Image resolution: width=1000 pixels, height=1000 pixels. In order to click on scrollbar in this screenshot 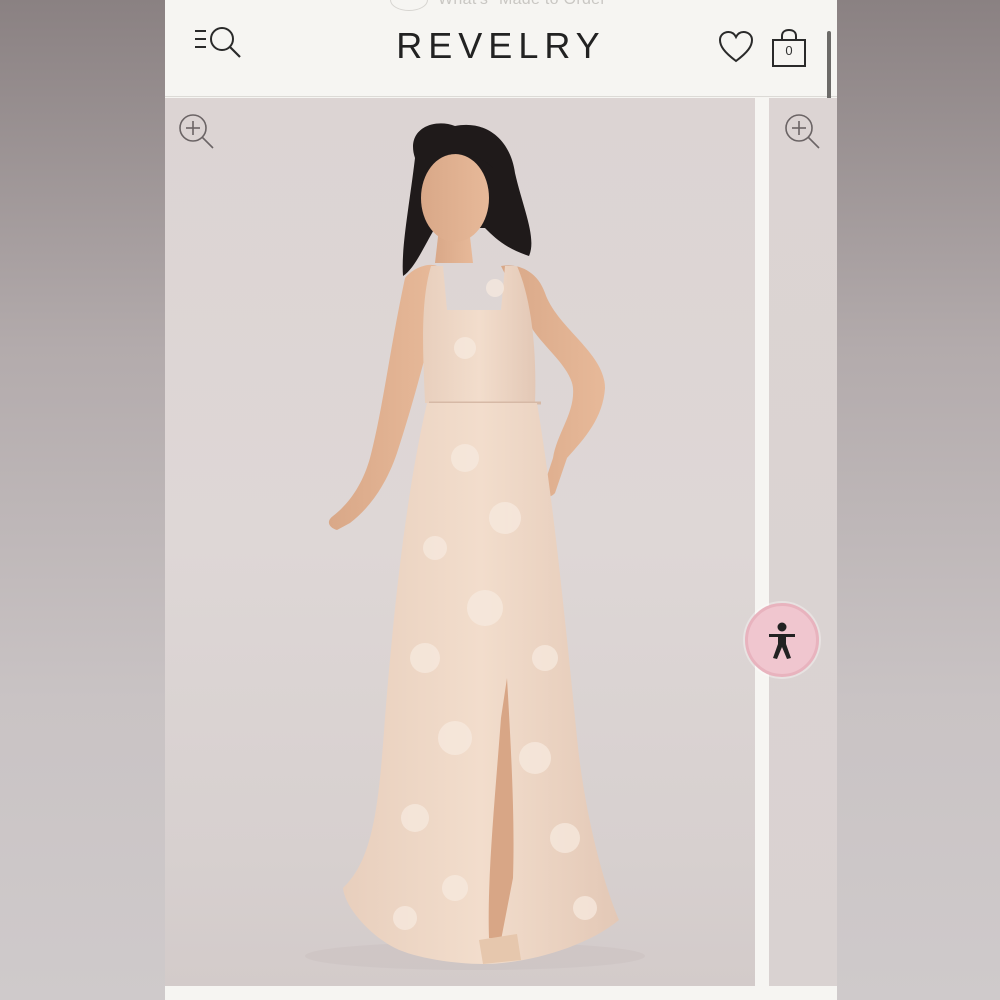, I will do `click(829, 68)`.